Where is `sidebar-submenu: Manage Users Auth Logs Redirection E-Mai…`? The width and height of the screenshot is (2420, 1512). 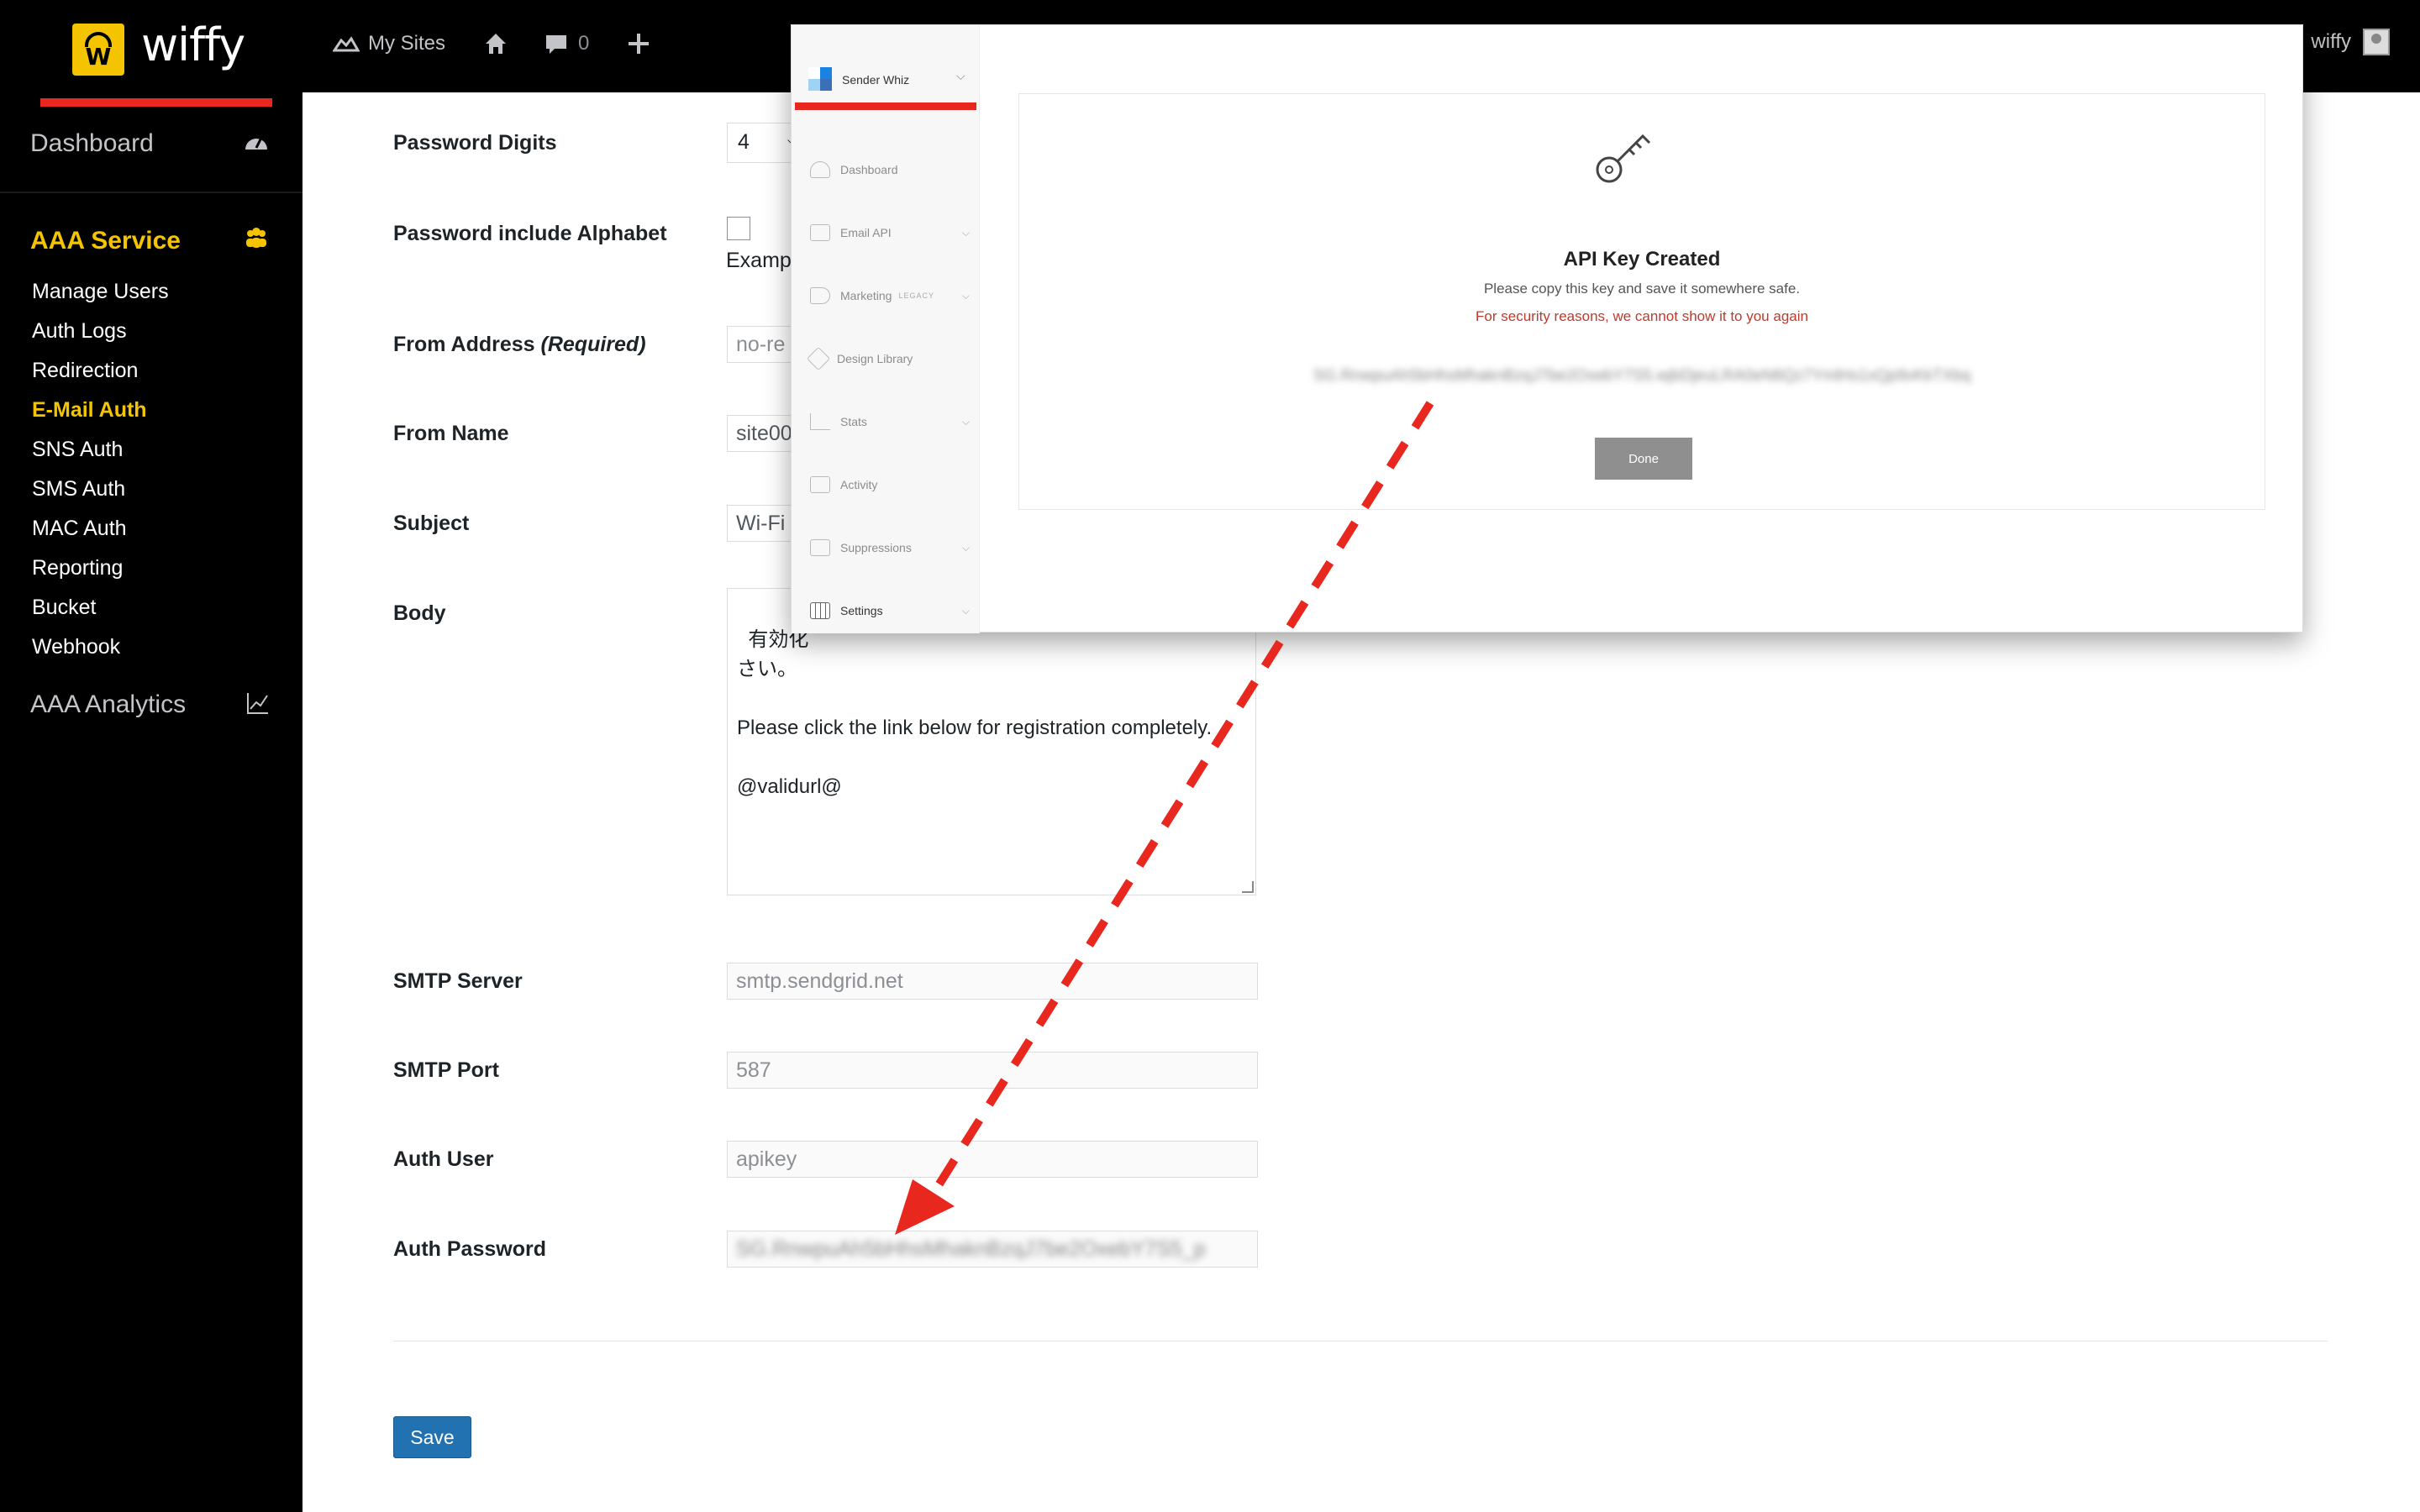
sidebar-submenu: Manage Users Auth Logs Redirection E-Mai… is located at coordinates (100, 469).